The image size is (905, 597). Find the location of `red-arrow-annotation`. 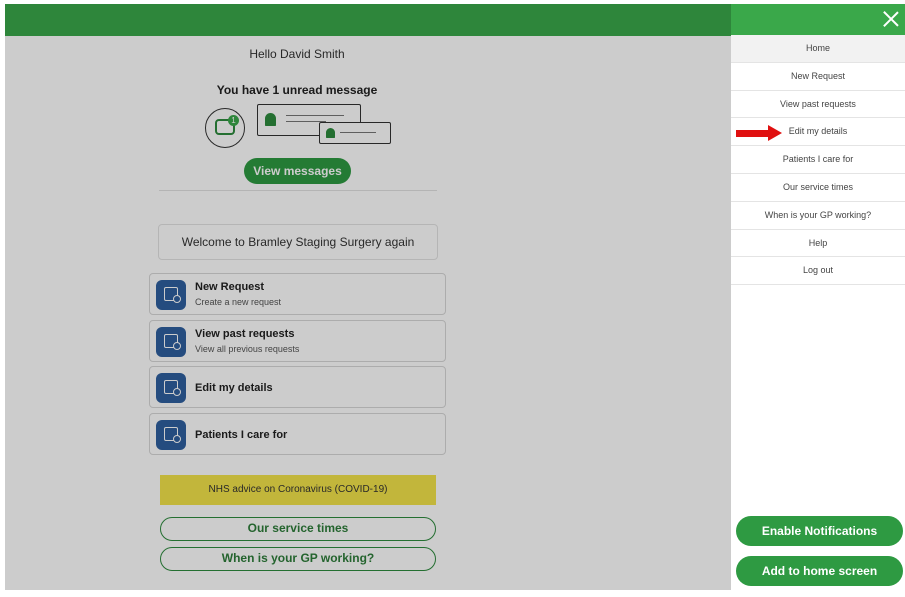

red-arrow-annotation is located at coordinates (759, 133).